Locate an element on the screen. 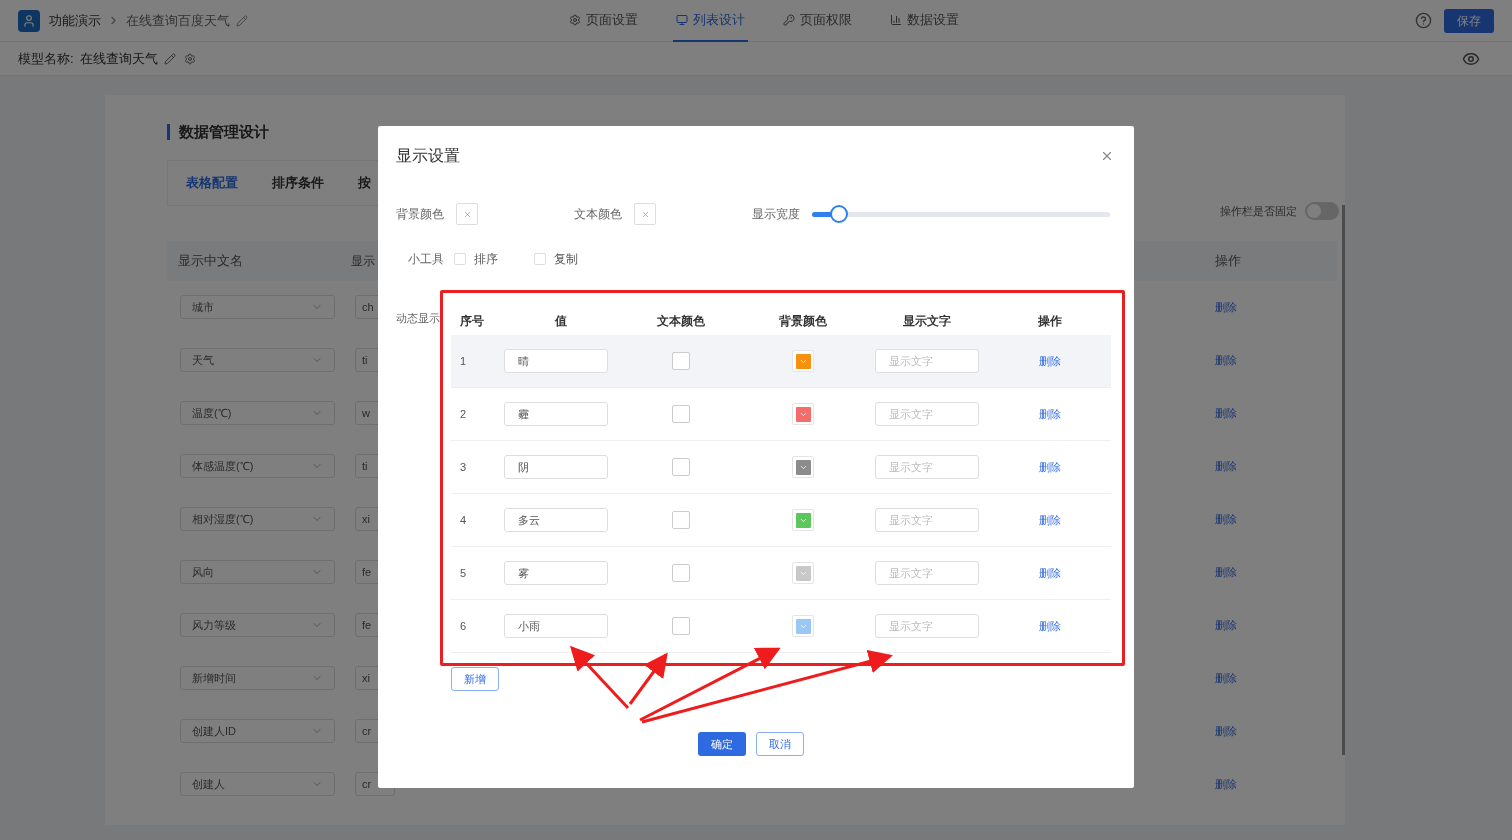  app-title: 功能演示 is located at coordinates (75, 20).